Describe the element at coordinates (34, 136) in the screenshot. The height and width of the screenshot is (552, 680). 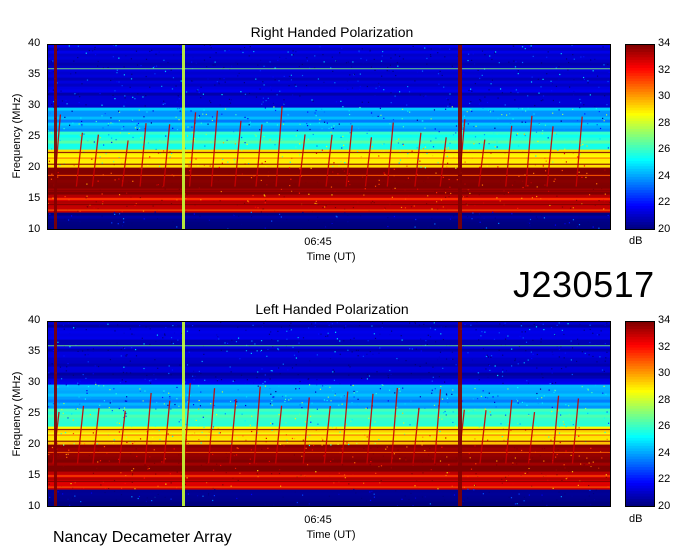
I see `y-tick-label: 25` at that location.